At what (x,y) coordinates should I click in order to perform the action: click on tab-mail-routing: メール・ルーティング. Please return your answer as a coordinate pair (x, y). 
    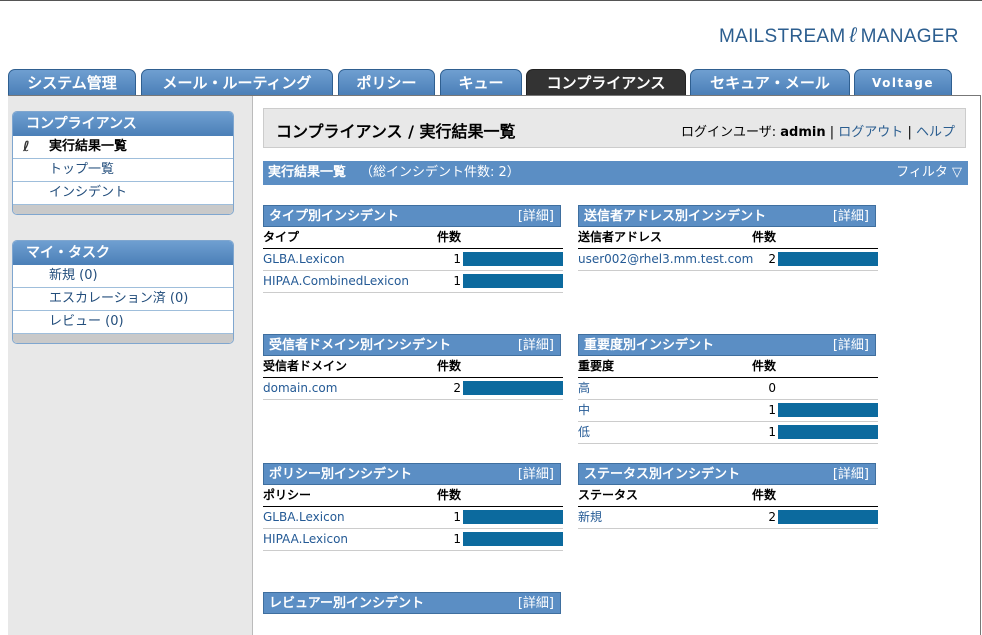
    Looking at the image, I should click on (237, 82).